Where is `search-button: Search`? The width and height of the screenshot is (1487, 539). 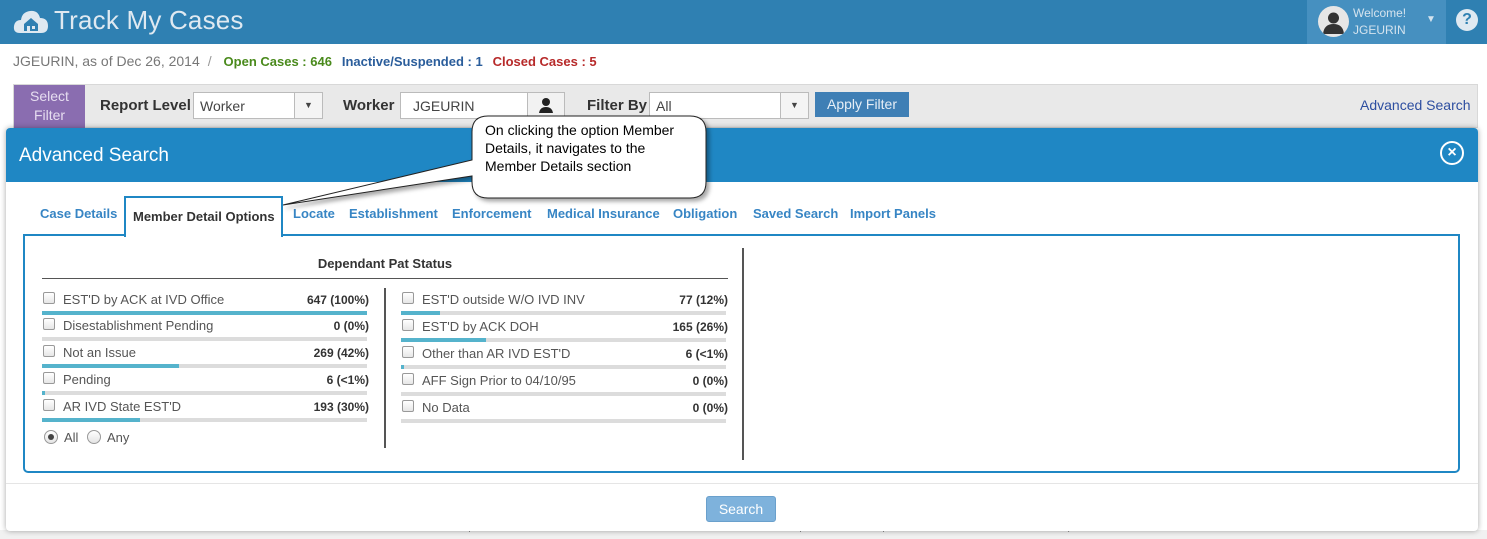
search-button: Search is located at coordinates (741, 509).